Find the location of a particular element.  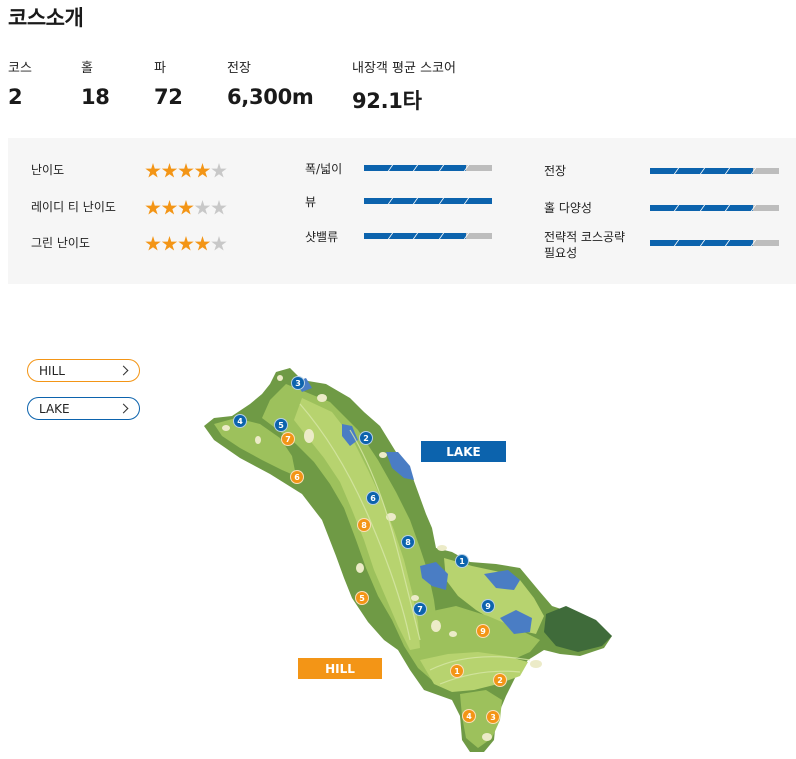

lake-hole-marker: 8 is located at coordinates (408, 542).